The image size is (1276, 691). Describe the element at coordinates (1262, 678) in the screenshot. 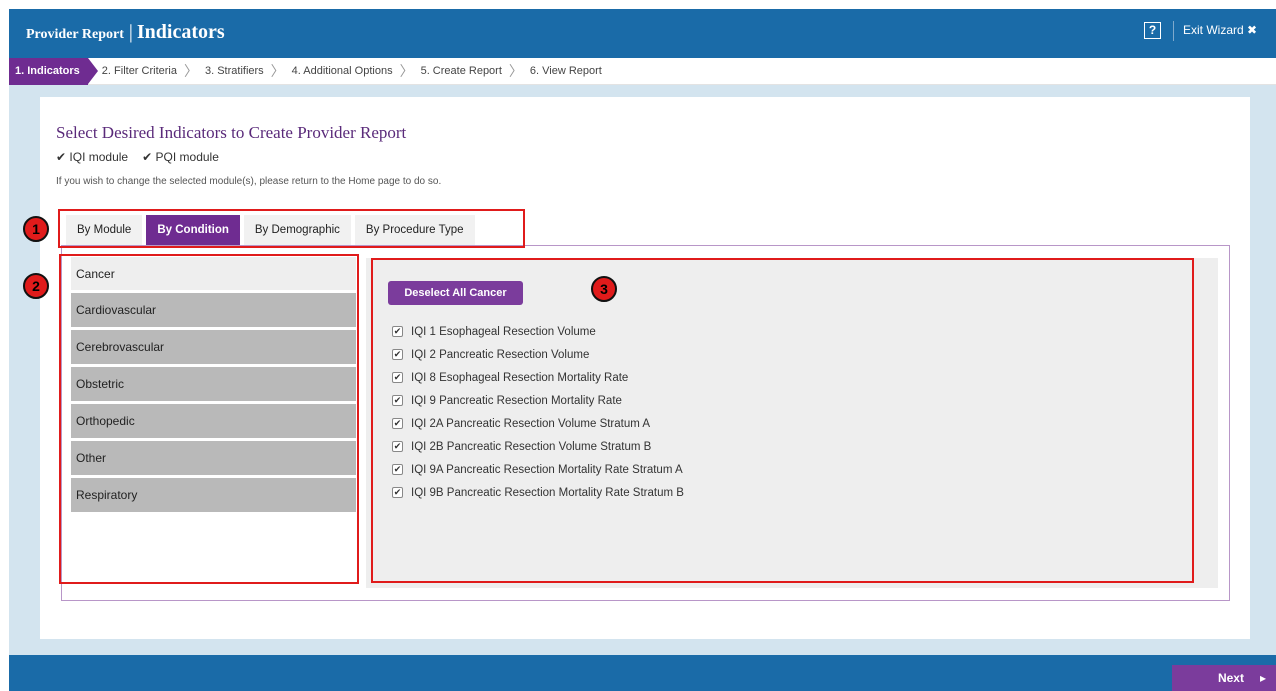

I see `play-arrow-icon: ▸` at that location.